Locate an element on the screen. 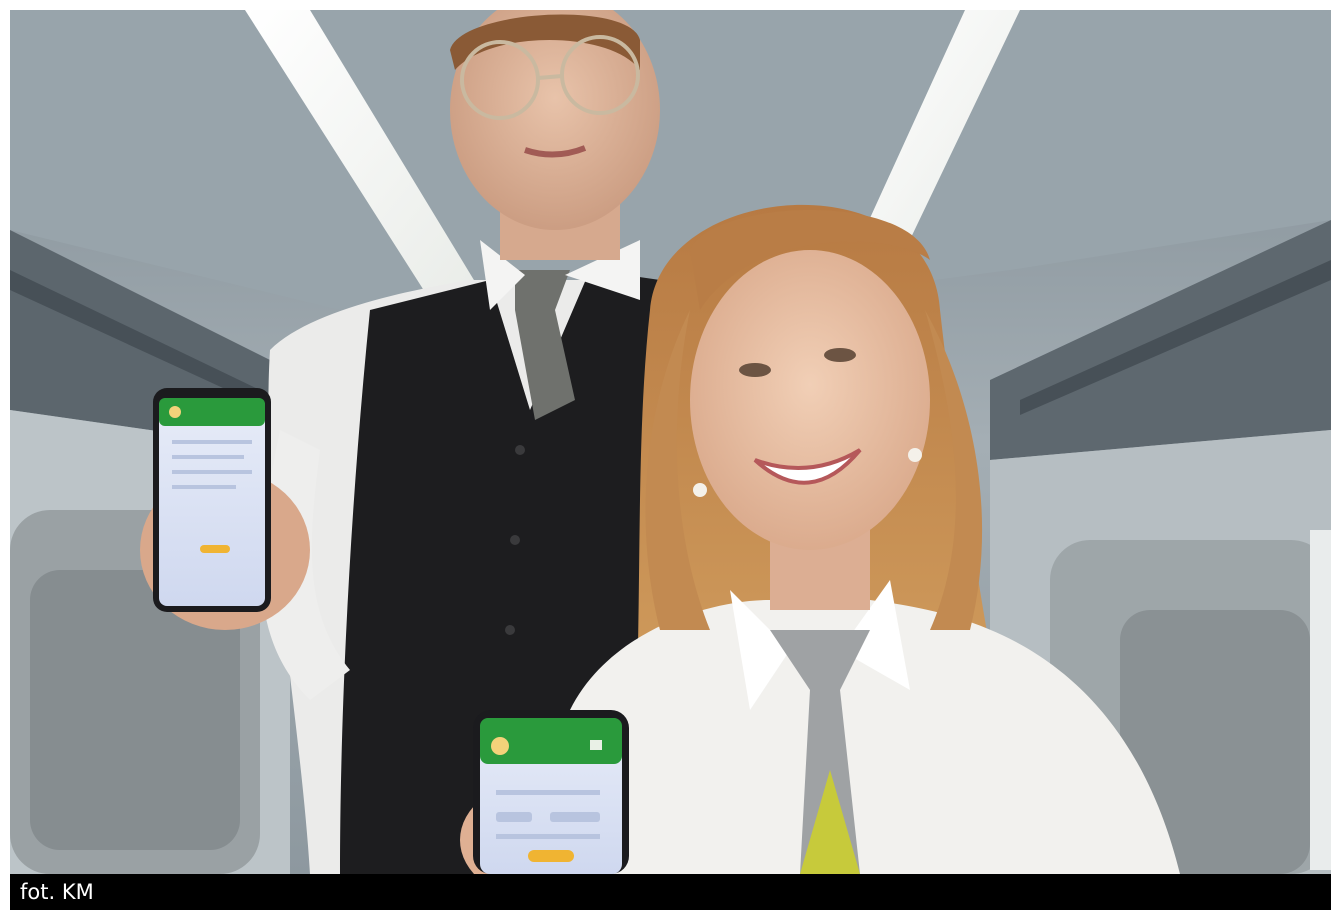 The width and height of the screenshot is (1333, 910). caption-bar: fot. KM is located at coordinates (670, 892).